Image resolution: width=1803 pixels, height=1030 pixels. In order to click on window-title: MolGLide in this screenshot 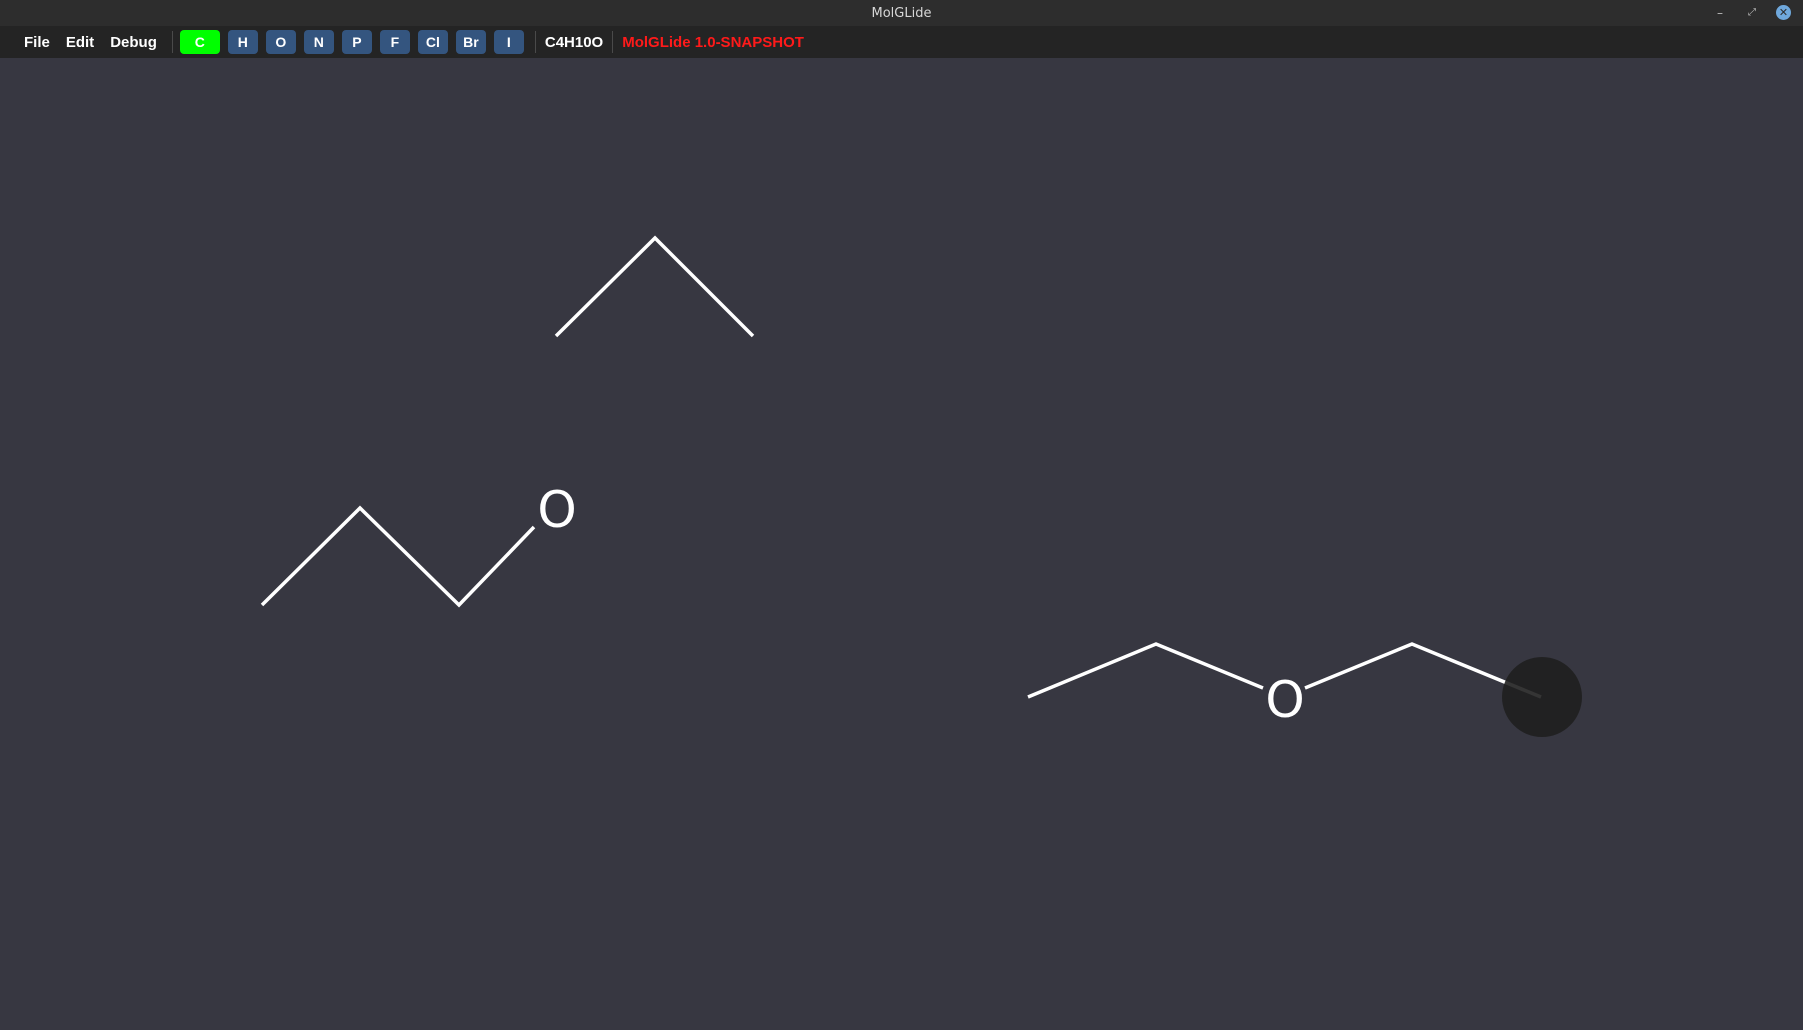, I will do `click(901, 13)`.